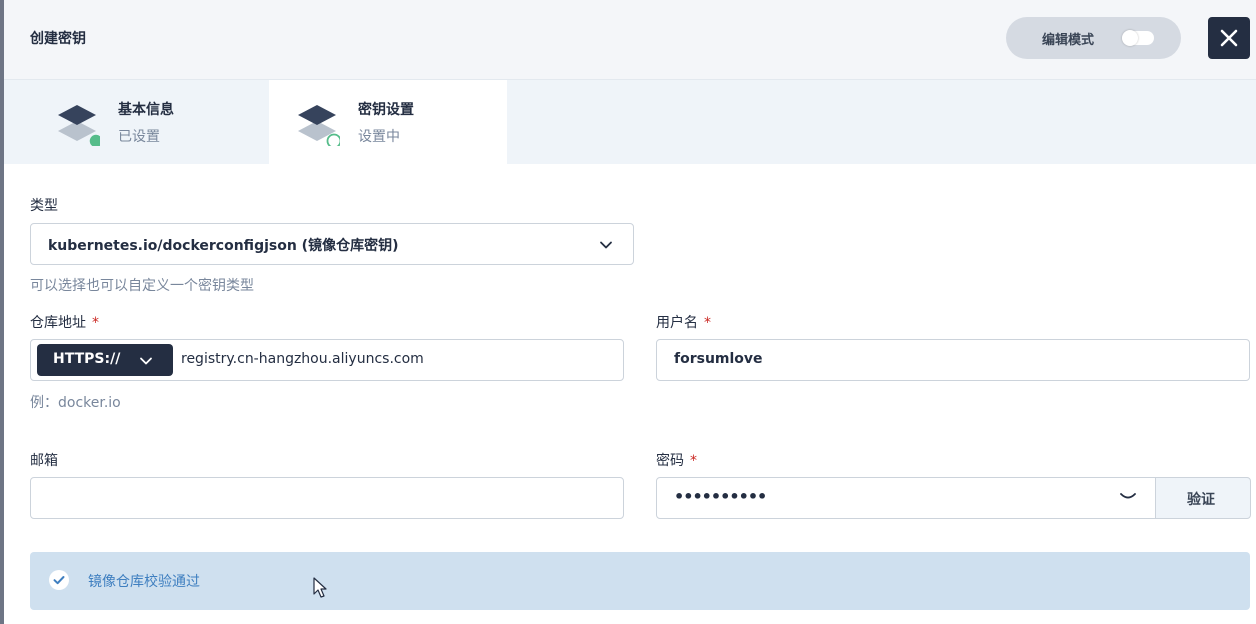 The image size is (1256, 624). Describe the element at coordinates (386, 110) in the screenshot. I see `step-title: 密钥设置` at that location.